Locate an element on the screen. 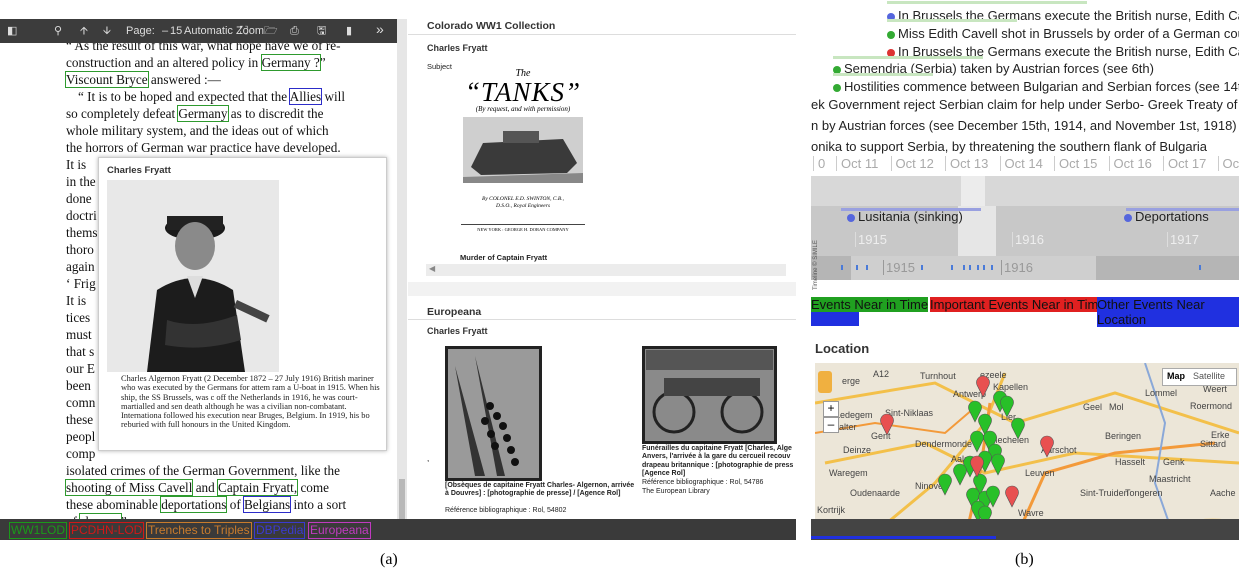 This screenshot has width=1239, height=576. source-legend-item: Europeana is located at coordinates (339, 530).